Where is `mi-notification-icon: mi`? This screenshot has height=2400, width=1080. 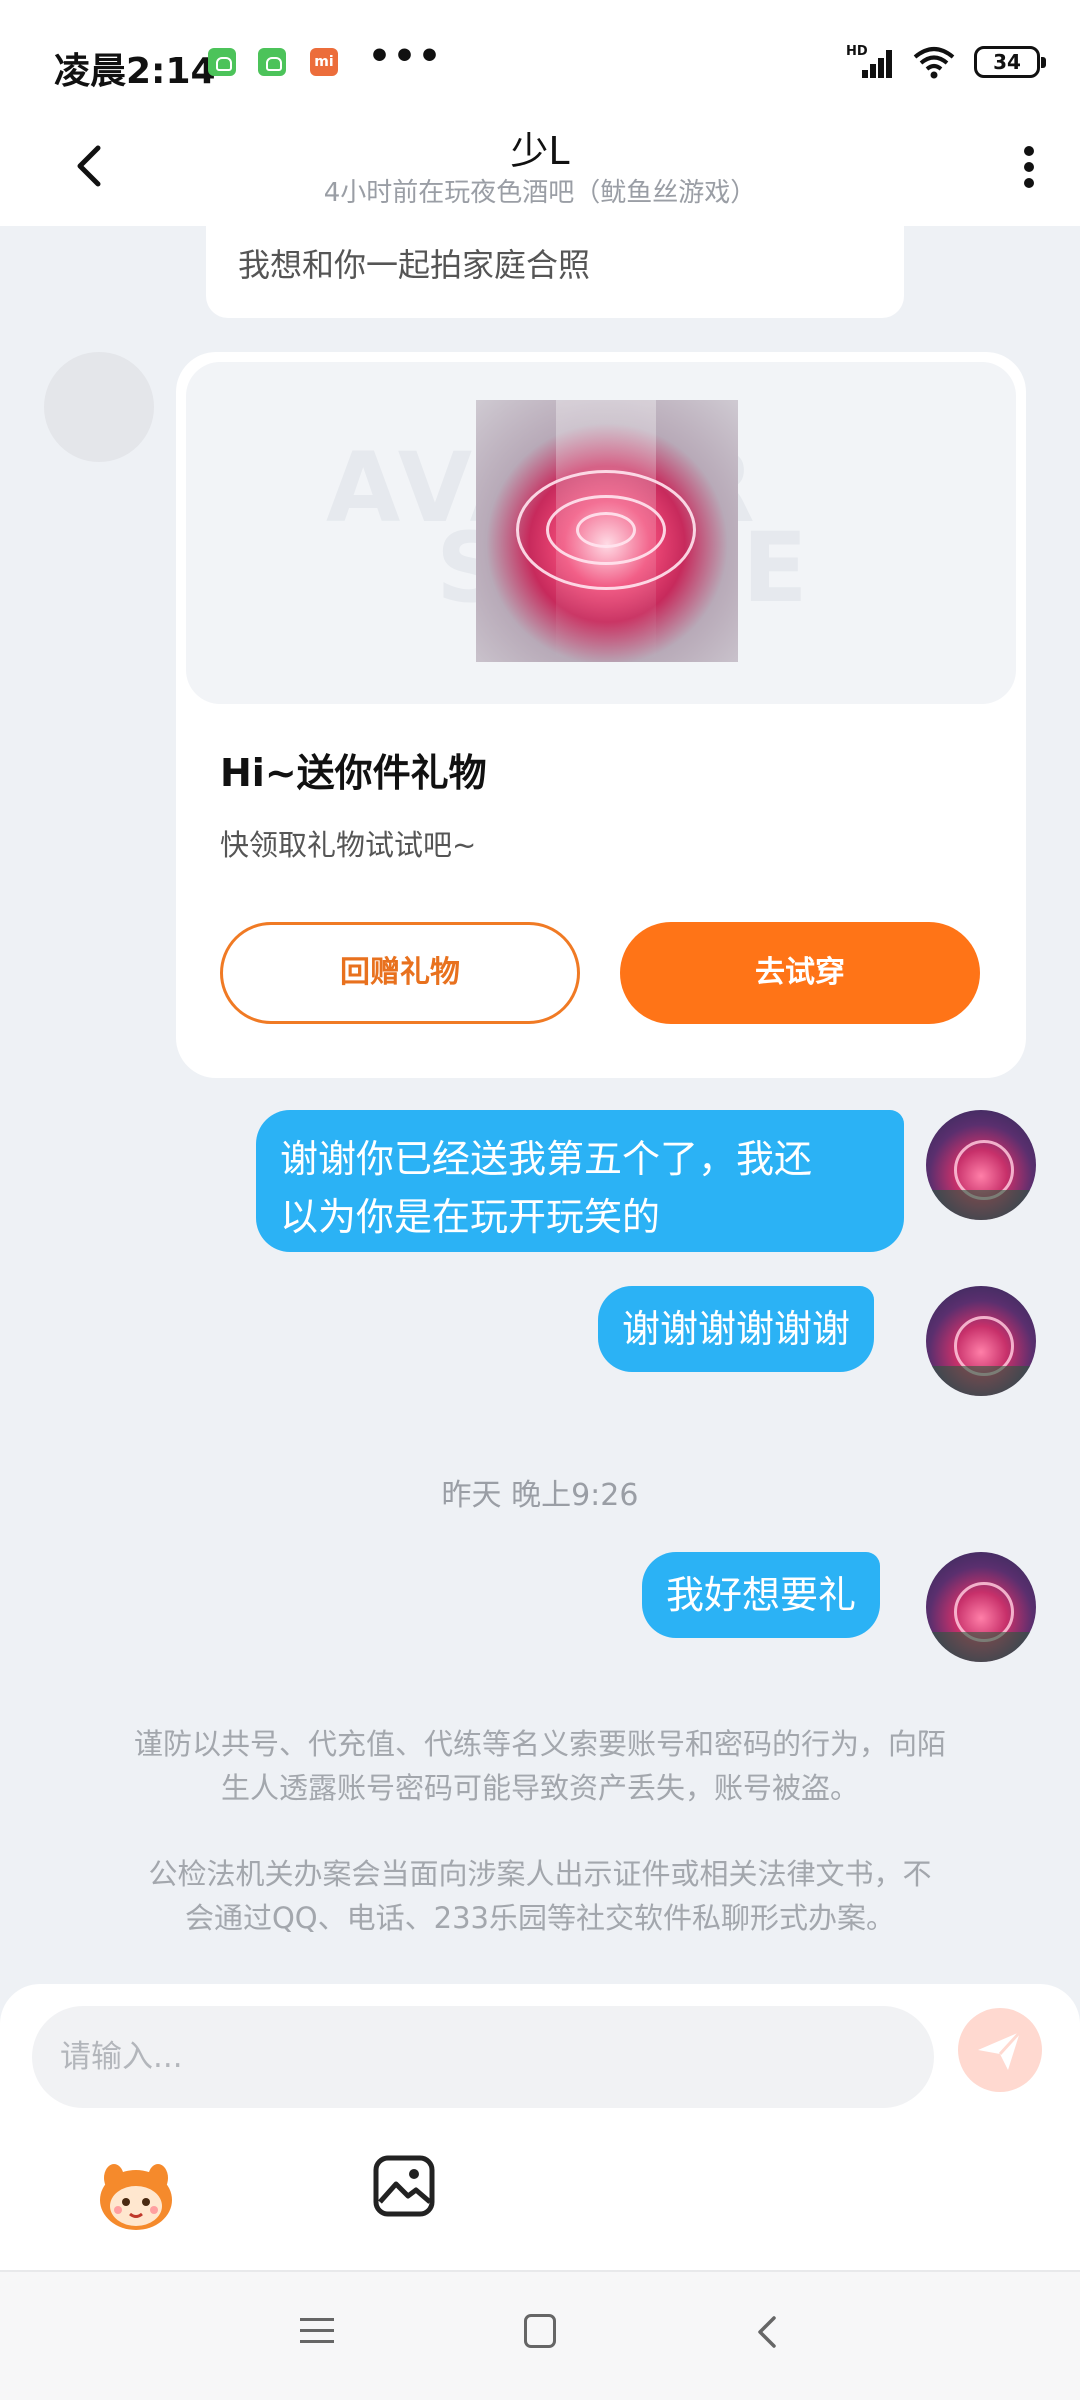
mi-notification-icon: mi is located at coordinates (324, 62).